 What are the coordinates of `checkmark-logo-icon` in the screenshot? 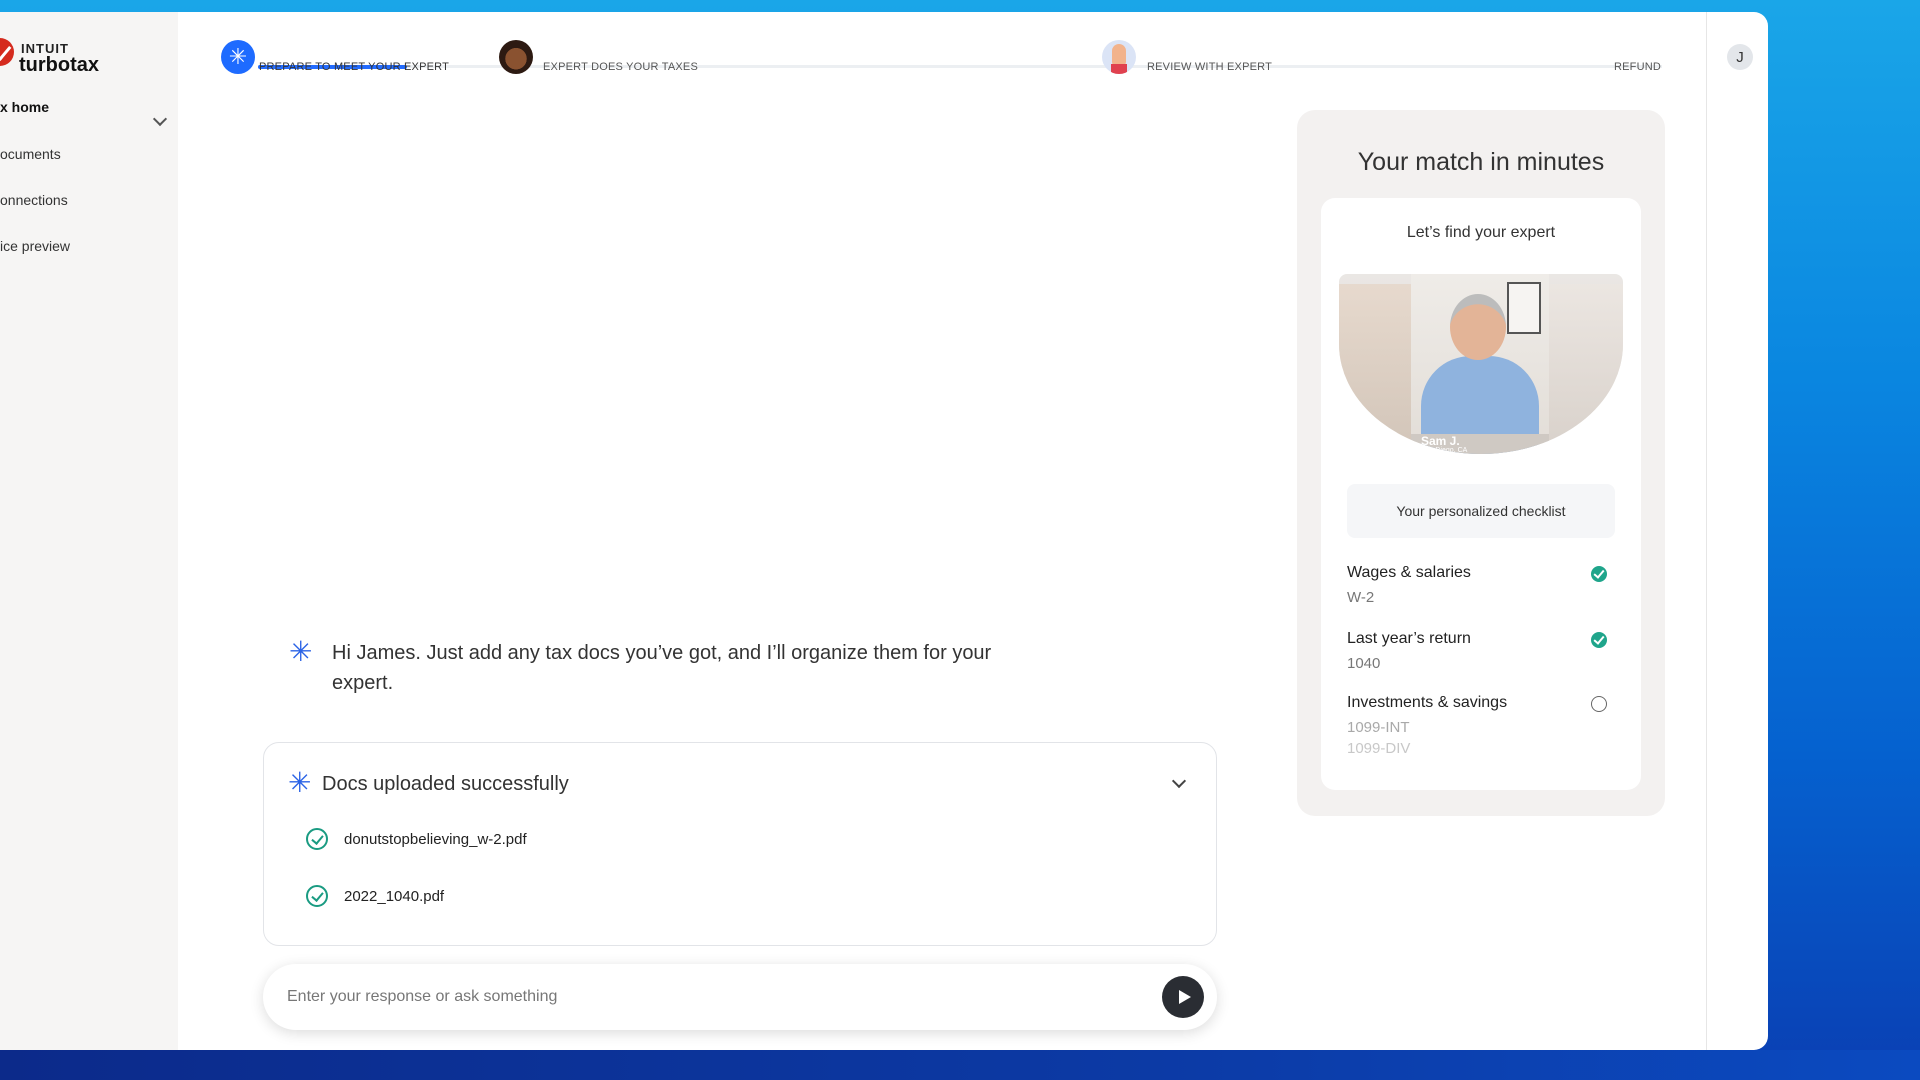 It's located at (7, 52).